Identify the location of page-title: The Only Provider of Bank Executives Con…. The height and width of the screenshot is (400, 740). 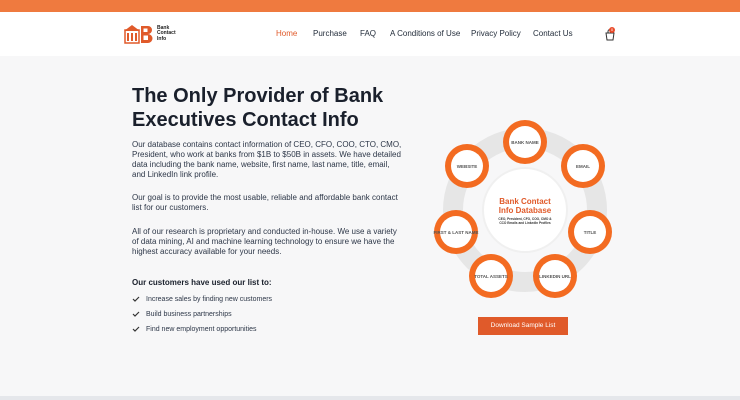
(258, 108).